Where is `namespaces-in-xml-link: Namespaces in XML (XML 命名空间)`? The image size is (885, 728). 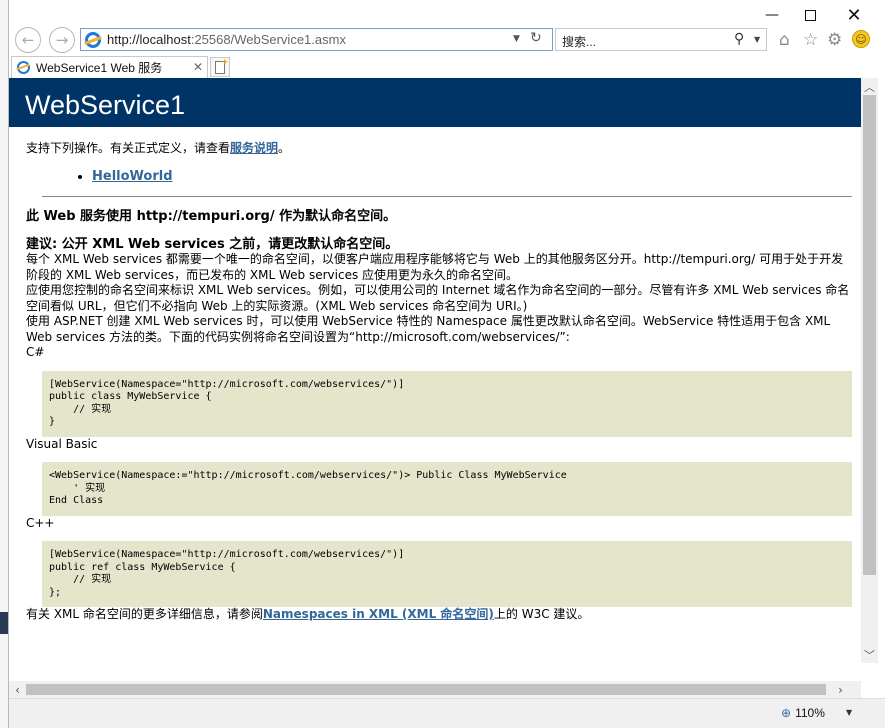 namespaces-in-xml-link: Namespaces in XML (XML 命名空间) is located at coordinates (378, 614).